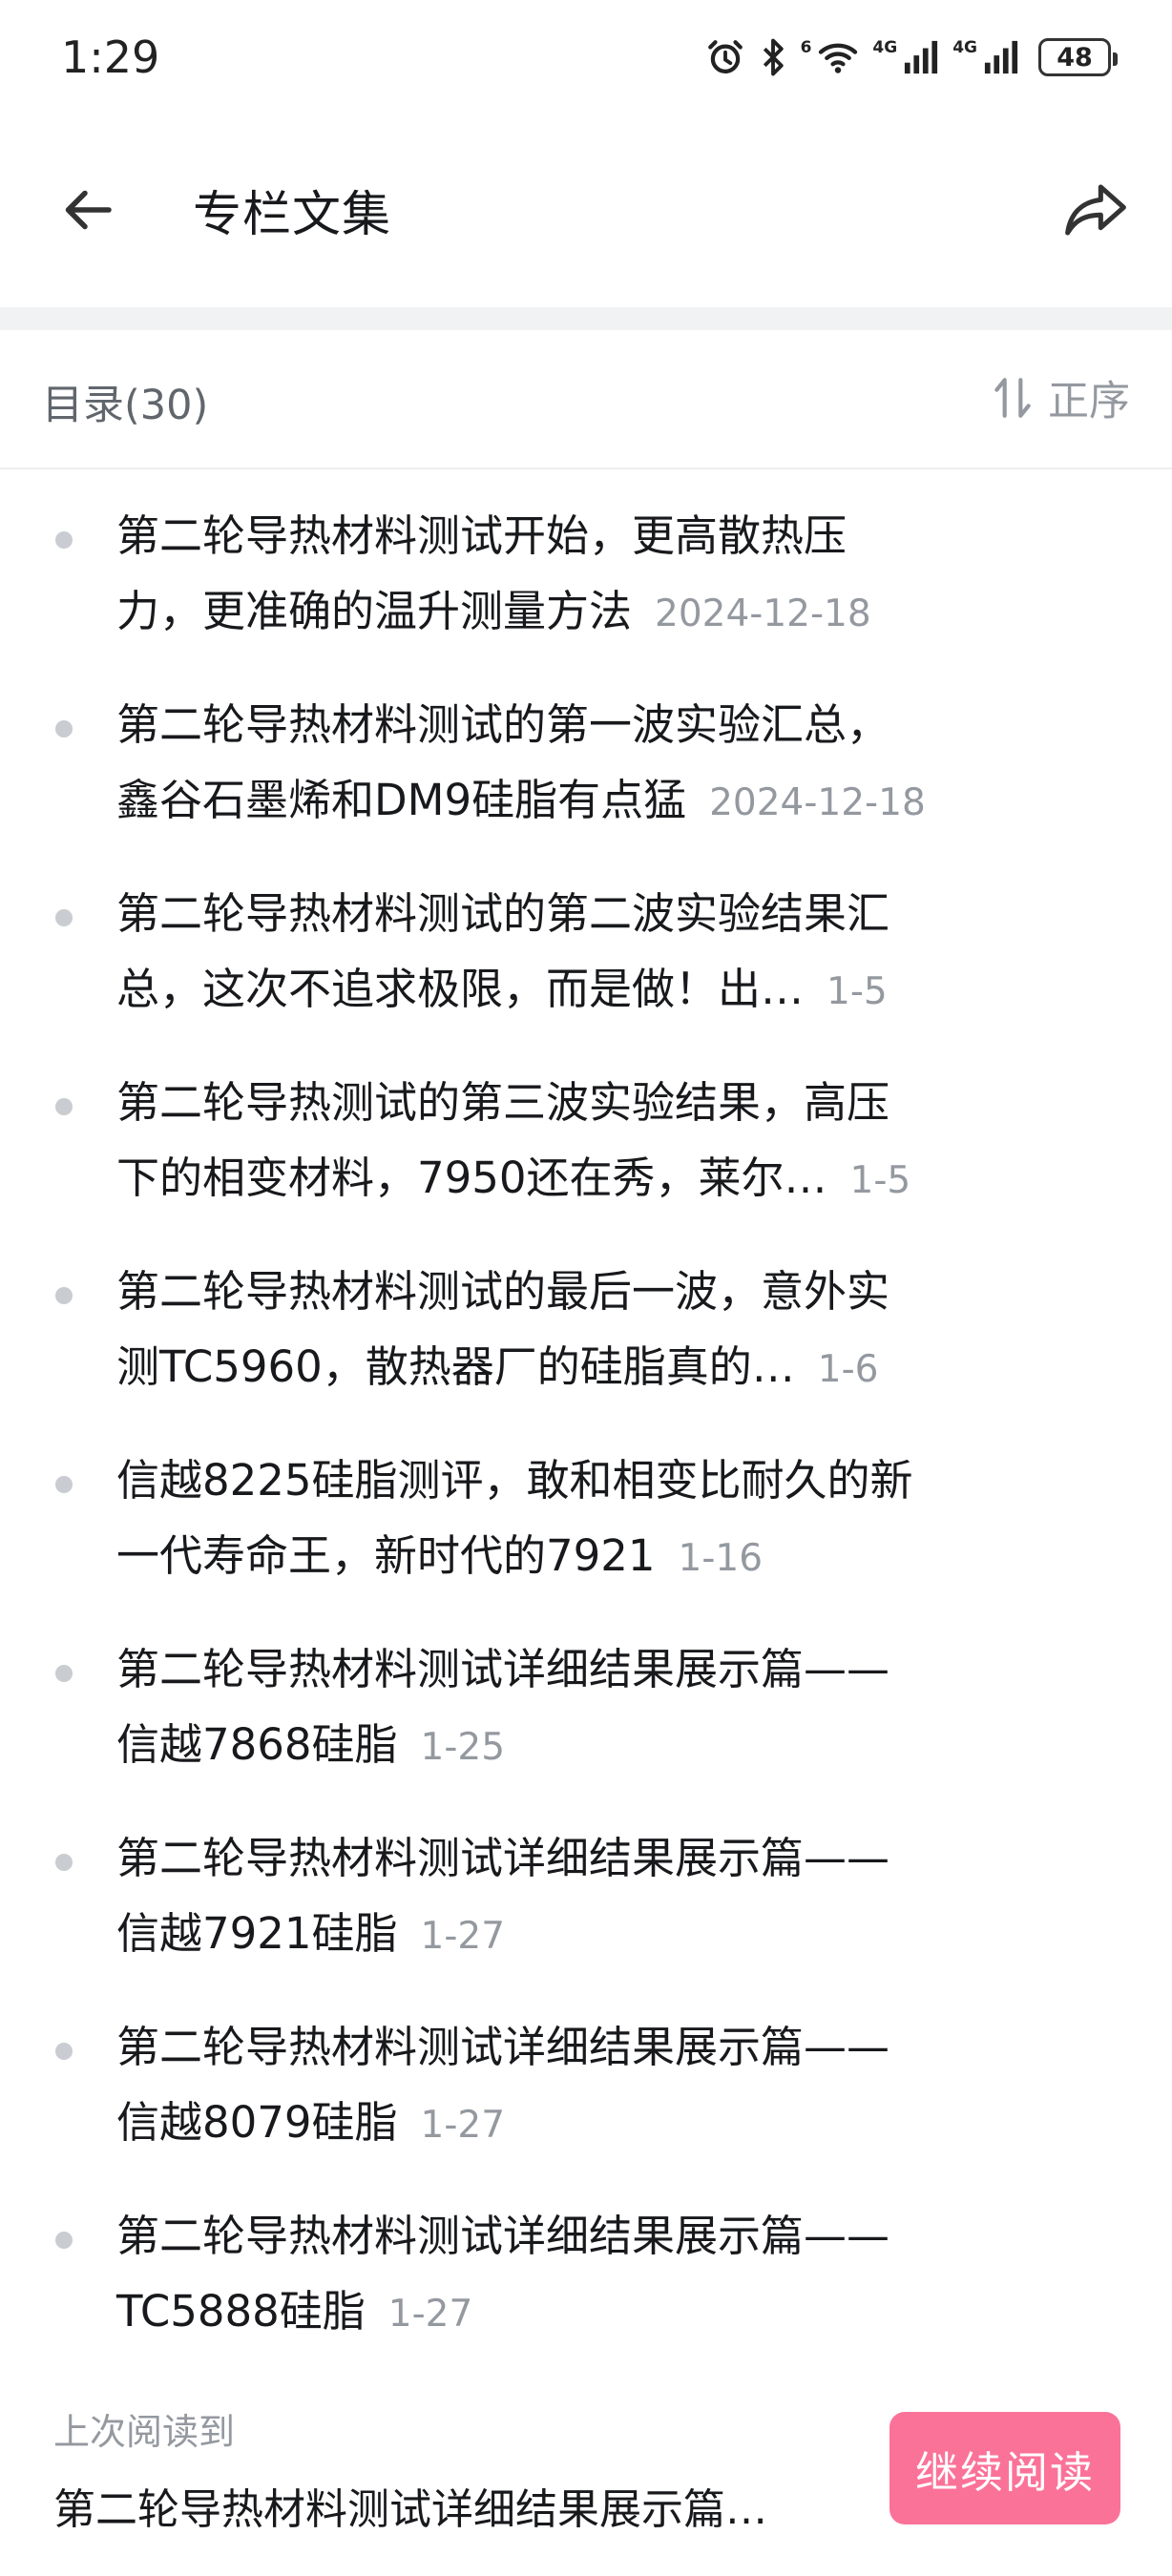 Image resolution: width=1172 pixels, height=2576 pixels. Describe the element at coordinates (463, 1747) in the screenshot. I see `article-date: 1-25` at that location.